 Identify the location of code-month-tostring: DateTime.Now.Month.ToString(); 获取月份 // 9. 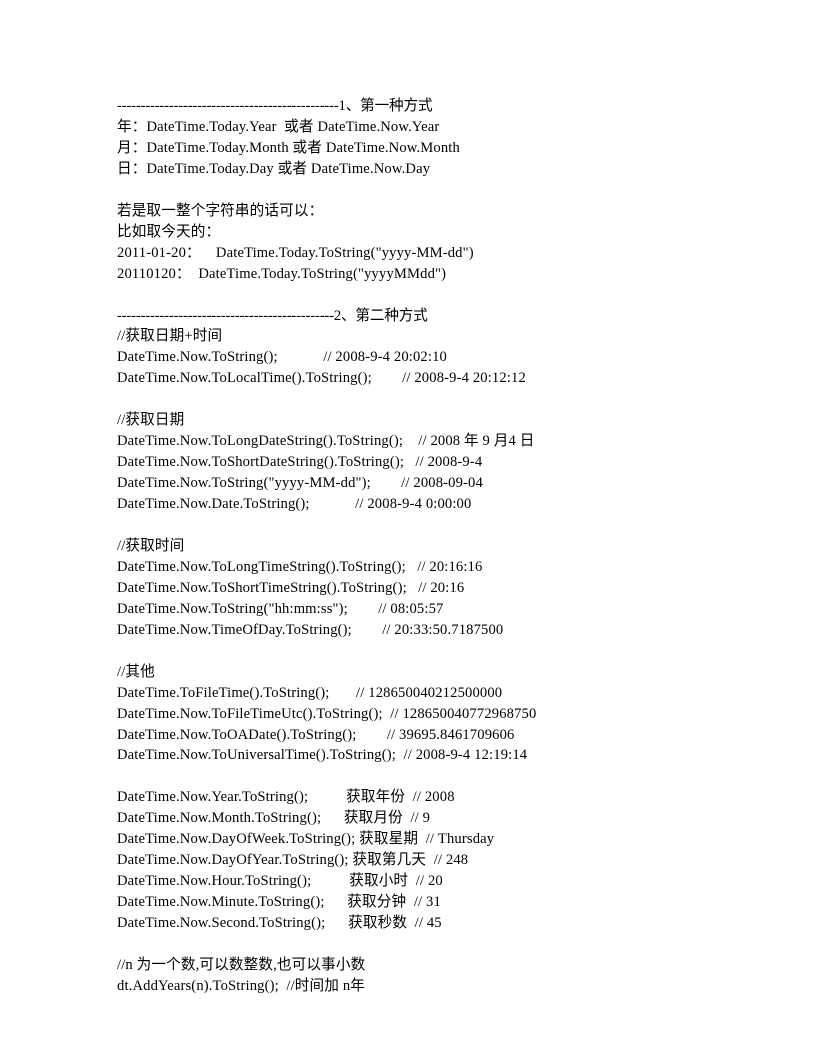
(274, 818).